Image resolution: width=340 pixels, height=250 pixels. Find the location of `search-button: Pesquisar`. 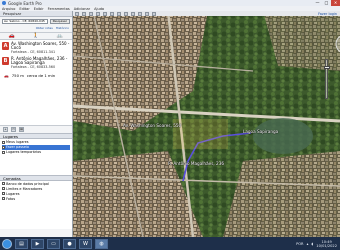

search-button: Pesquisar is located at coordinates (59, 21).